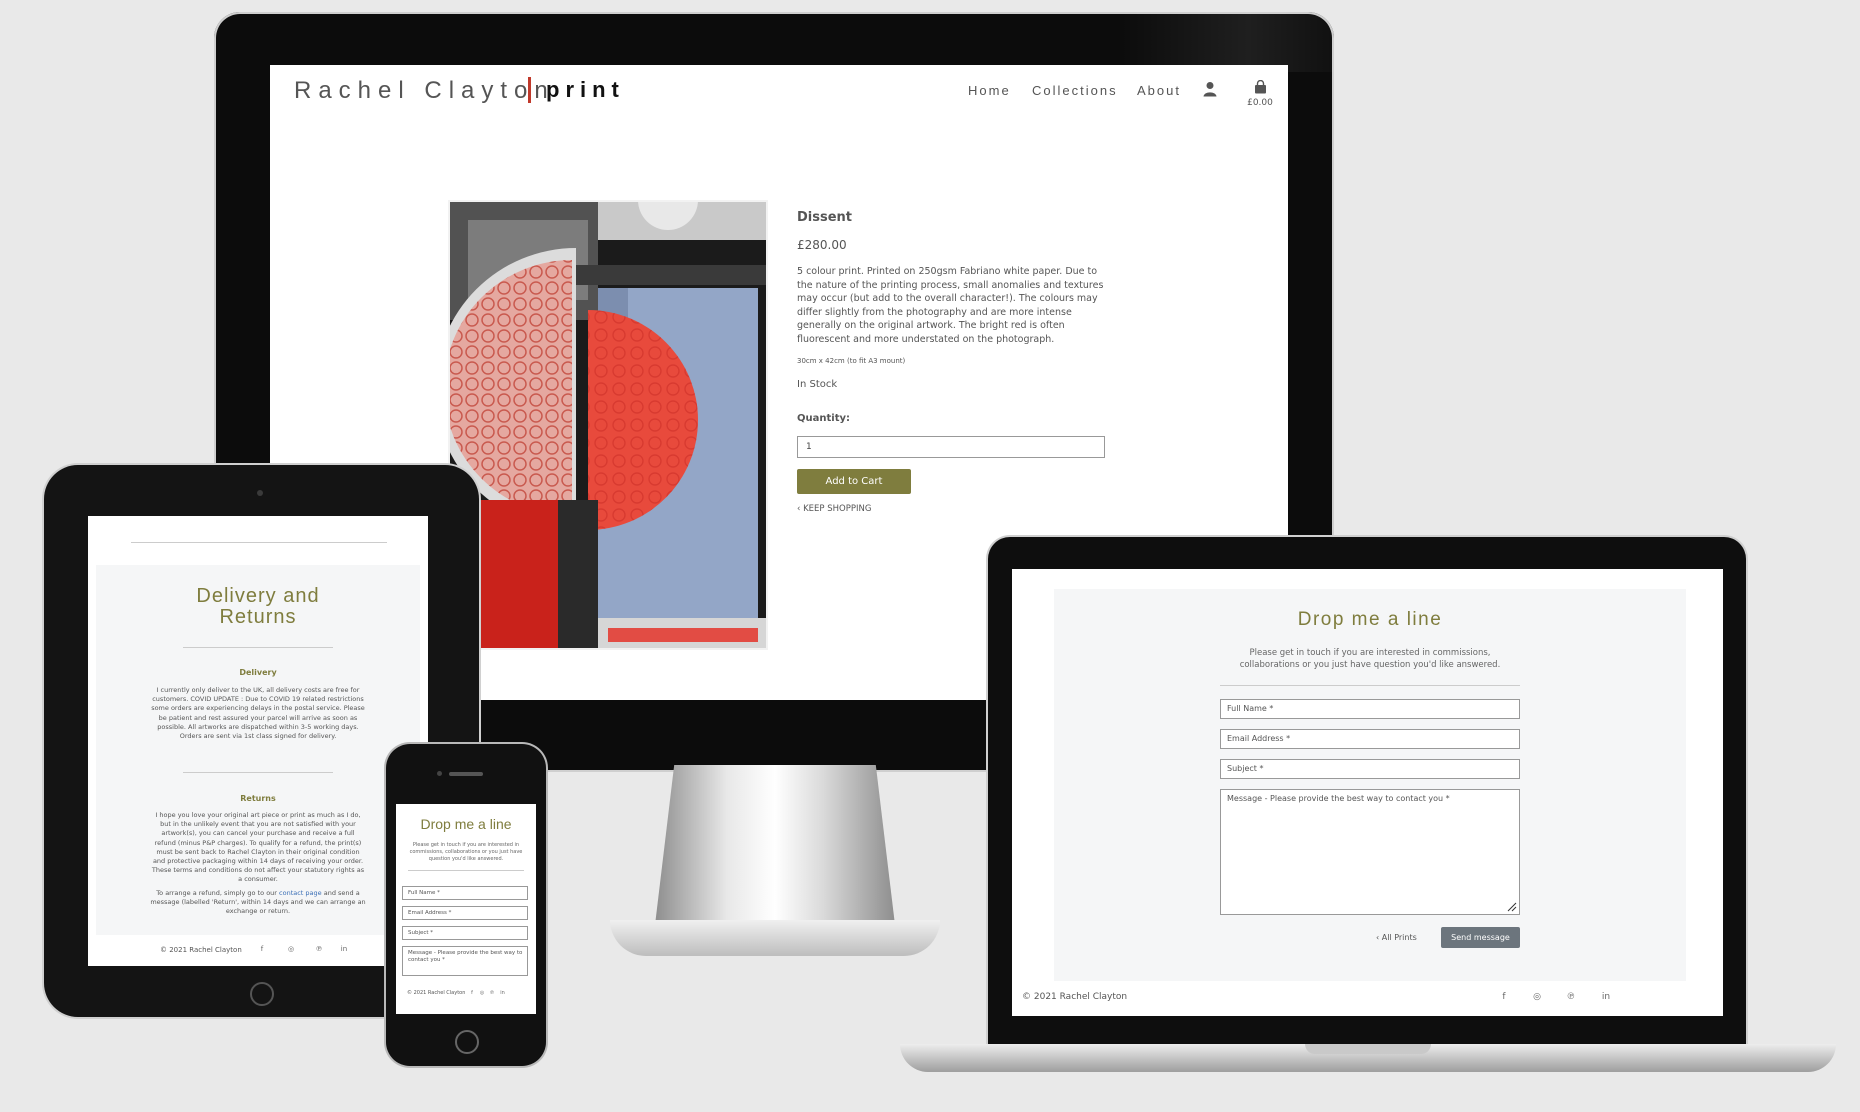 This screenshot has width=1860, height=1112. Describe the element at coordinates (424, 91) in the screenshot. I see `brand-name: Rachel Clayton` at that location.